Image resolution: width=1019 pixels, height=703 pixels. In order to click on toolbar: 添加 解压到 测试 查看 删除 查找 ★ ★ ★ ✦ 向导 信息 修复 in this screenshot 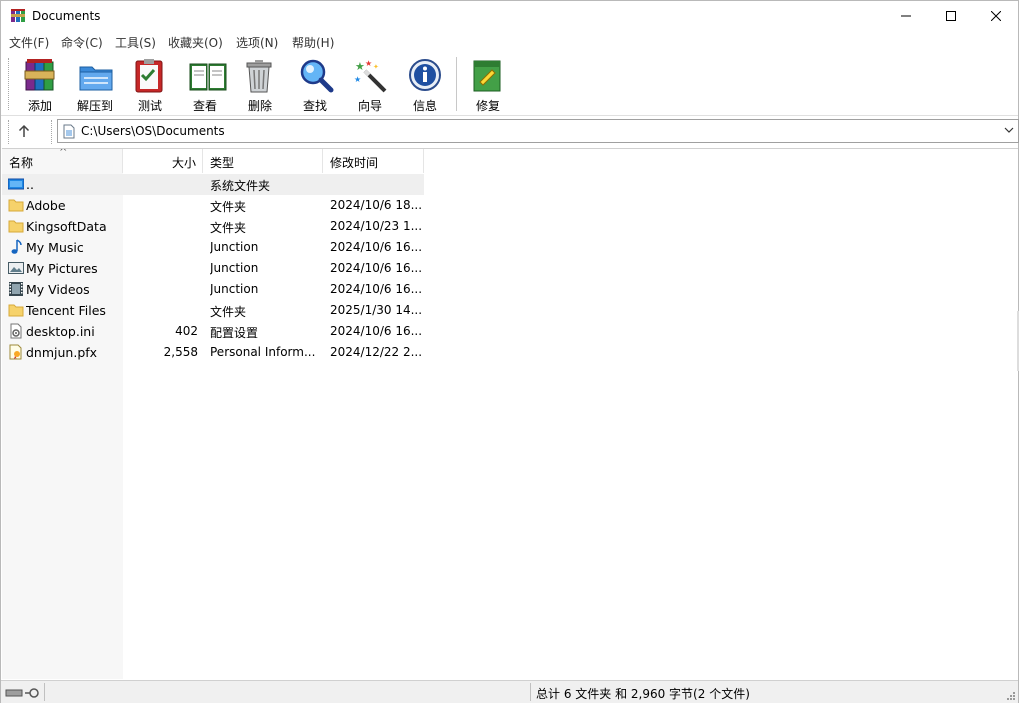, I will do `click(509, 84)`.